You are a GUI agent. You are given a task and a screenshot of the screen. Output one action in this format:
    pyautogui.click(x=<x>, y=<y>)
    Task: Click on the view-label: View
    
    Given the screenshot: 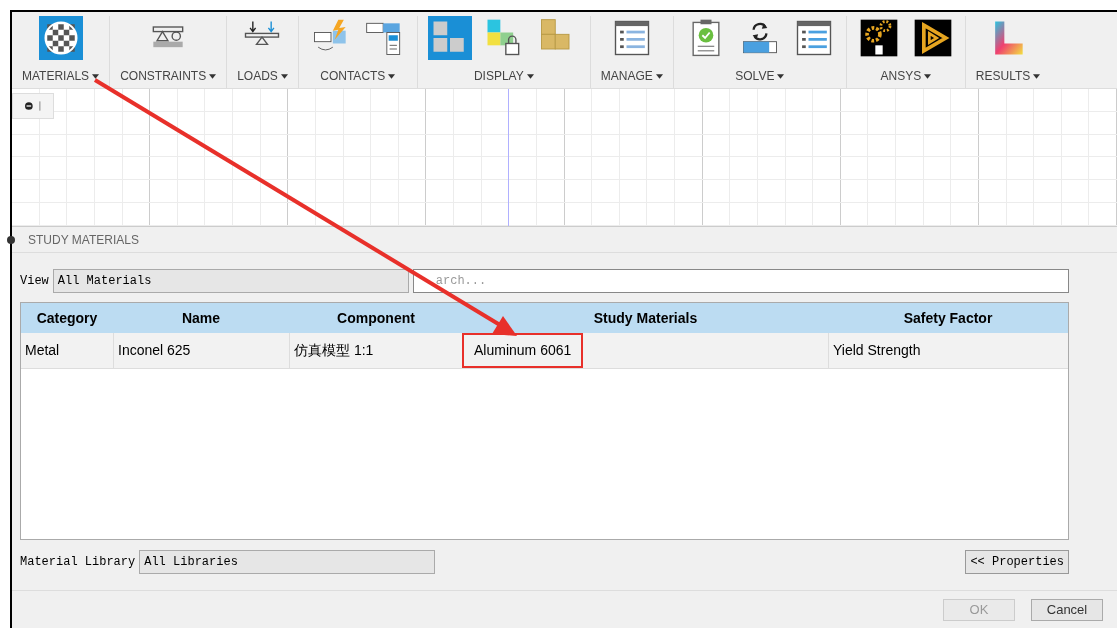 What is the action you would take?
    pyautogui.click(x=34, y=281)
    